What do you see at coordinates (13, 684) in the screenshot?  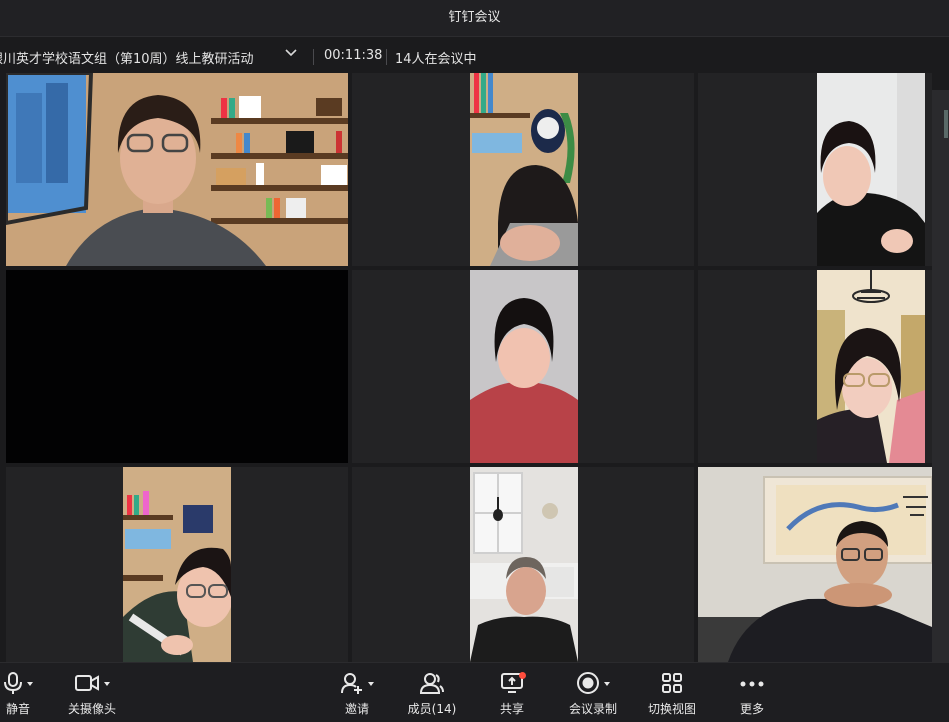 I see `microphone-icon` at bounding box center [13, 684].